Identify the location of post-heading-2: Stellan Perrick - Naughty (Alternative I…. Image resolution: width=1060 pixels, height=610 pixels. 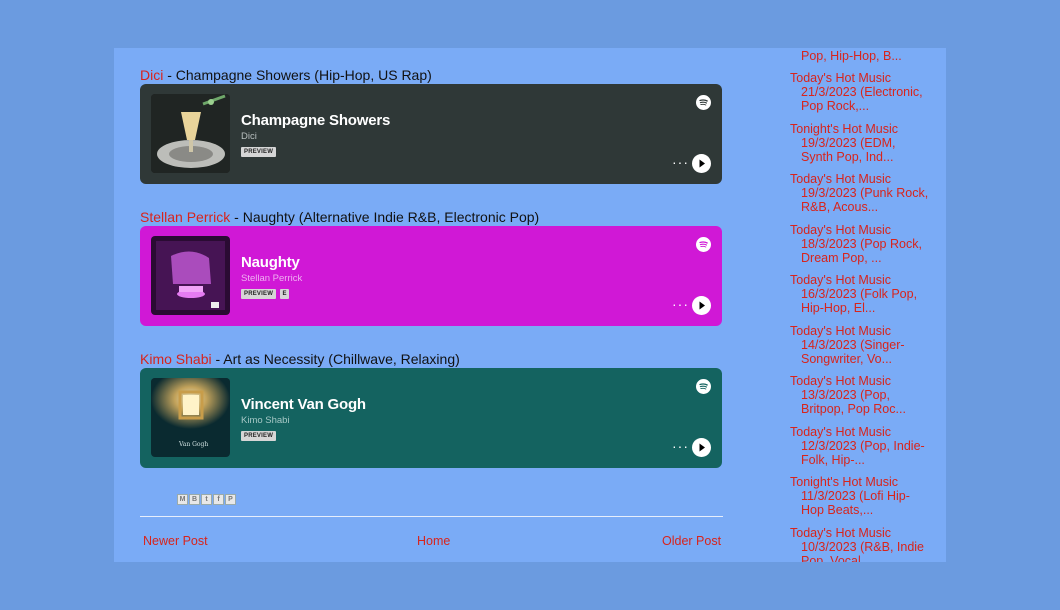
(339, 217).